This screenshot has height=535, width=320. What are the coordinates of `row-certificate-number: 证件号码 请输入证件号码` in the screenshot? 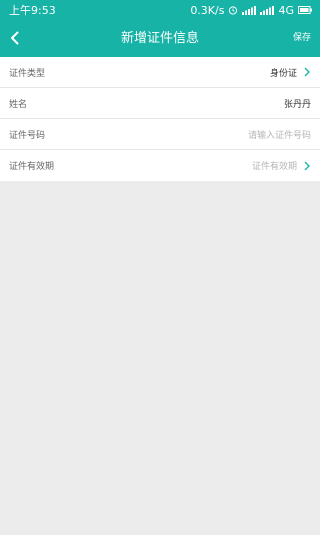 It's located at (160, 134).